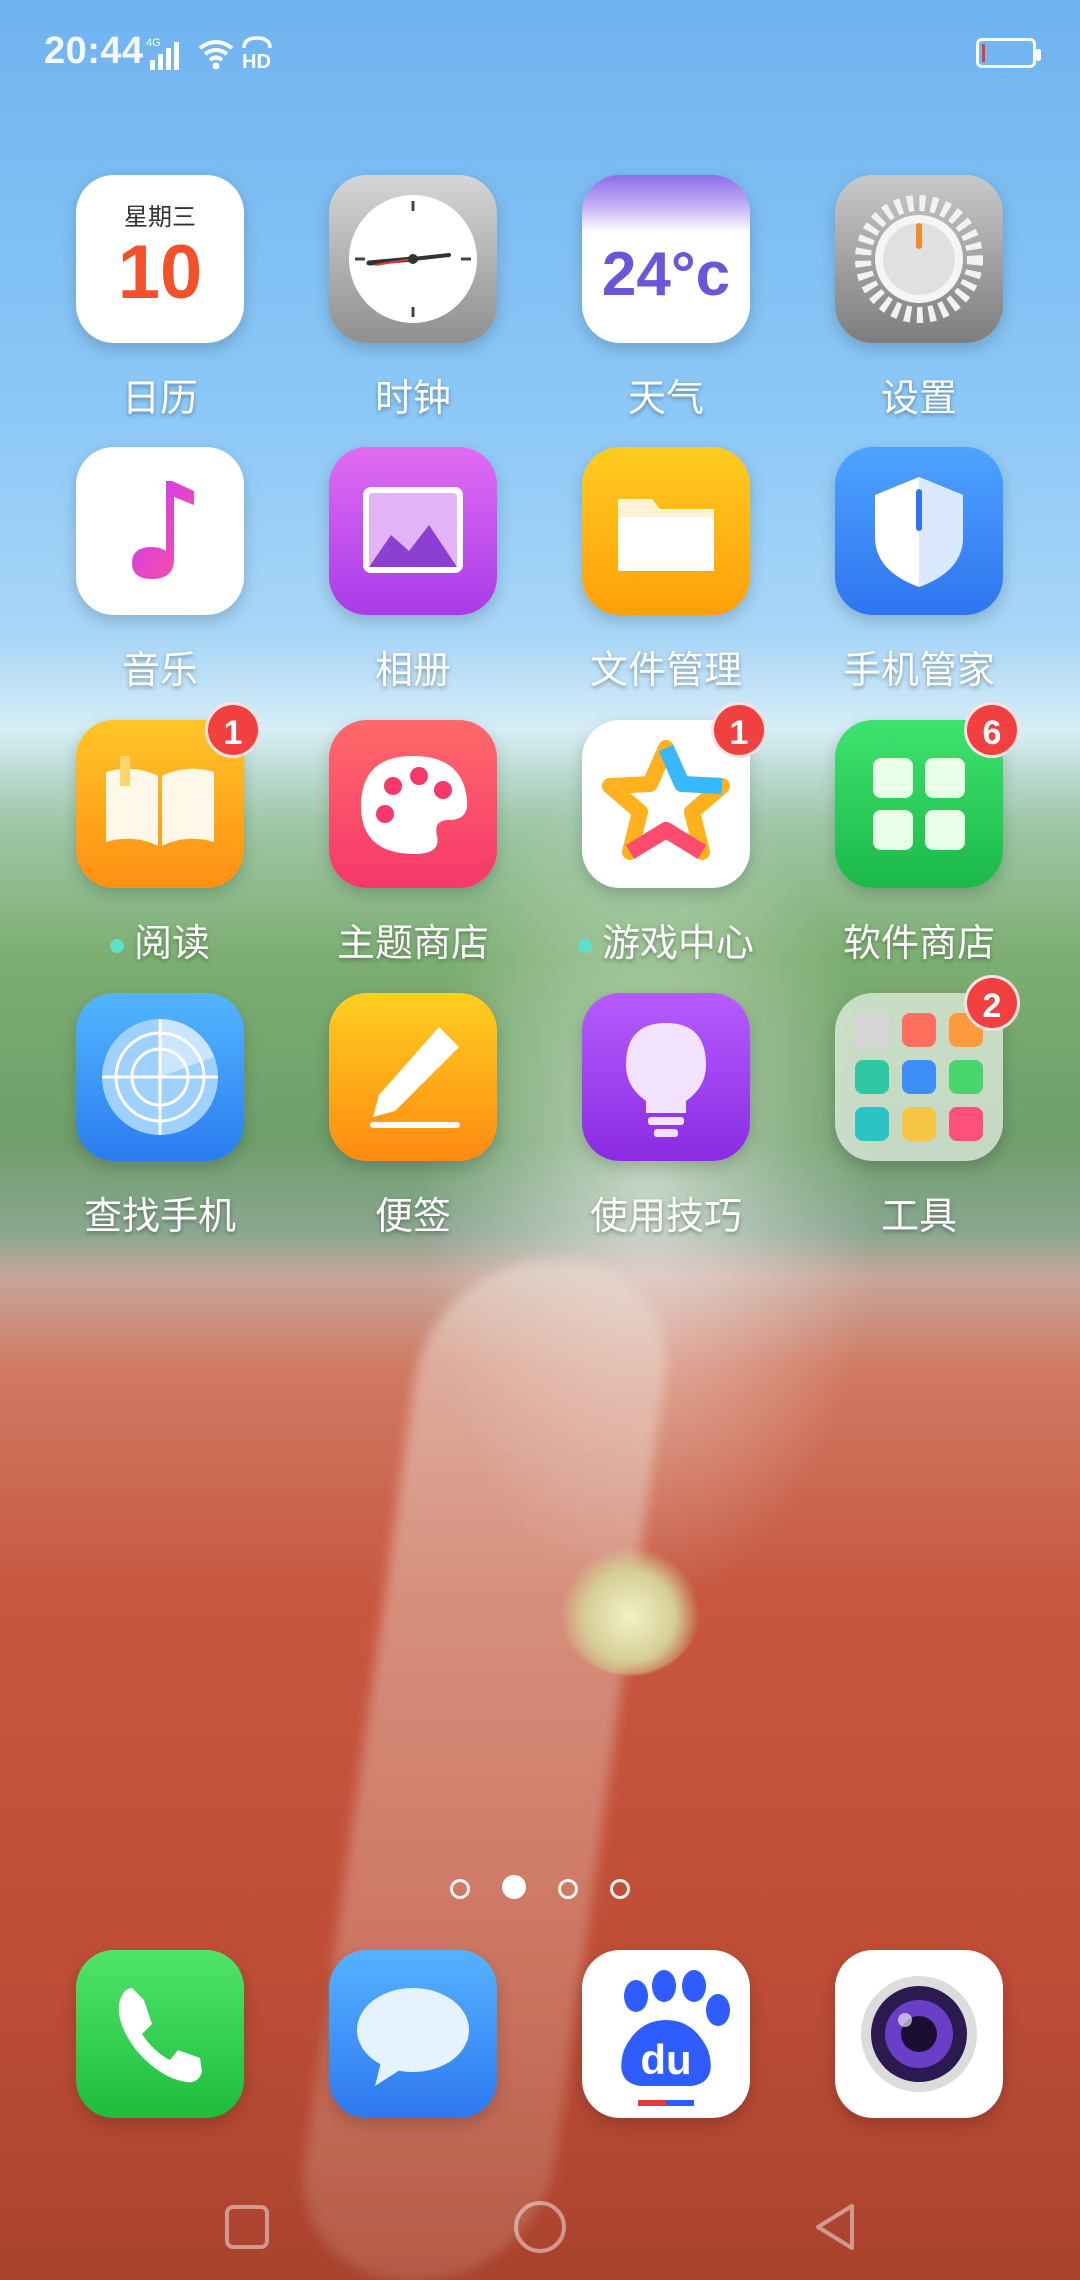  Describe the element at coordinates (159, 1216) in the screenshot. I see `app-label: 查找手机` at that location.